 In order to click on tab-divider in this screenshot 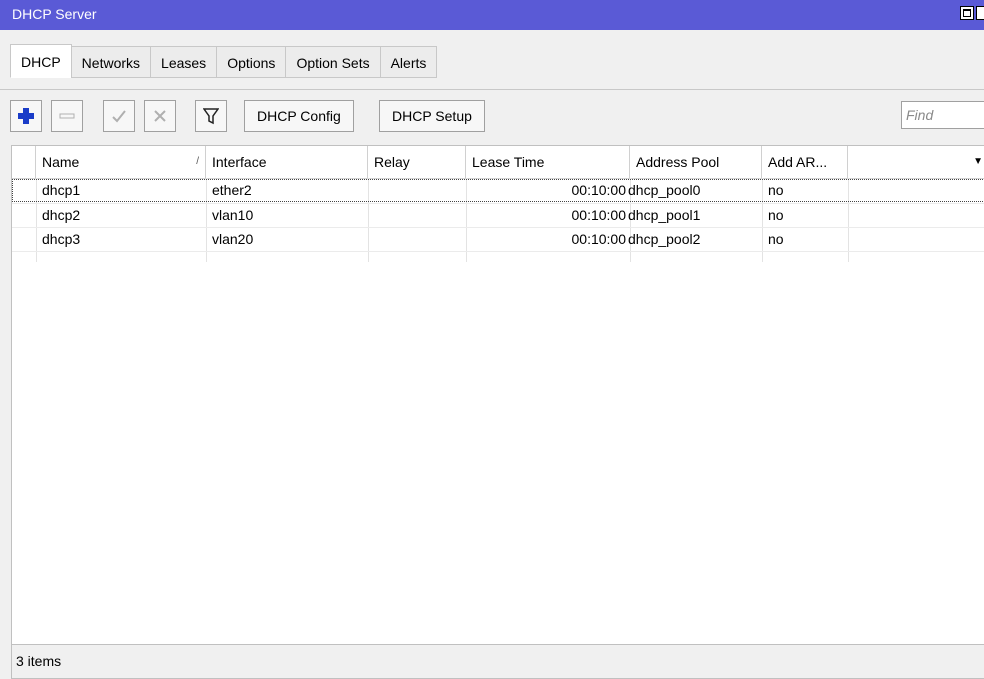, I will do `click(492, 89)`.